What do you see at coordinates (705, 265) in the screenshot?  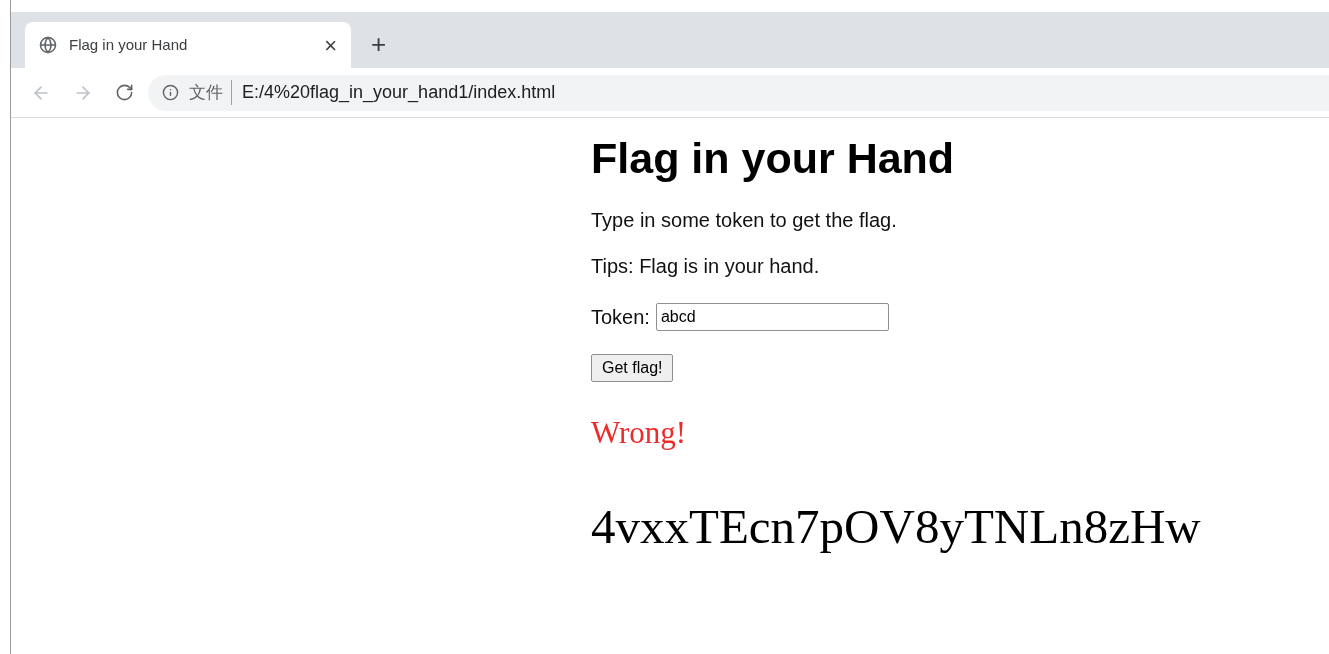 I see `paragraph: Tips: Flag is in your hand.` at bounding box center [705, 265].